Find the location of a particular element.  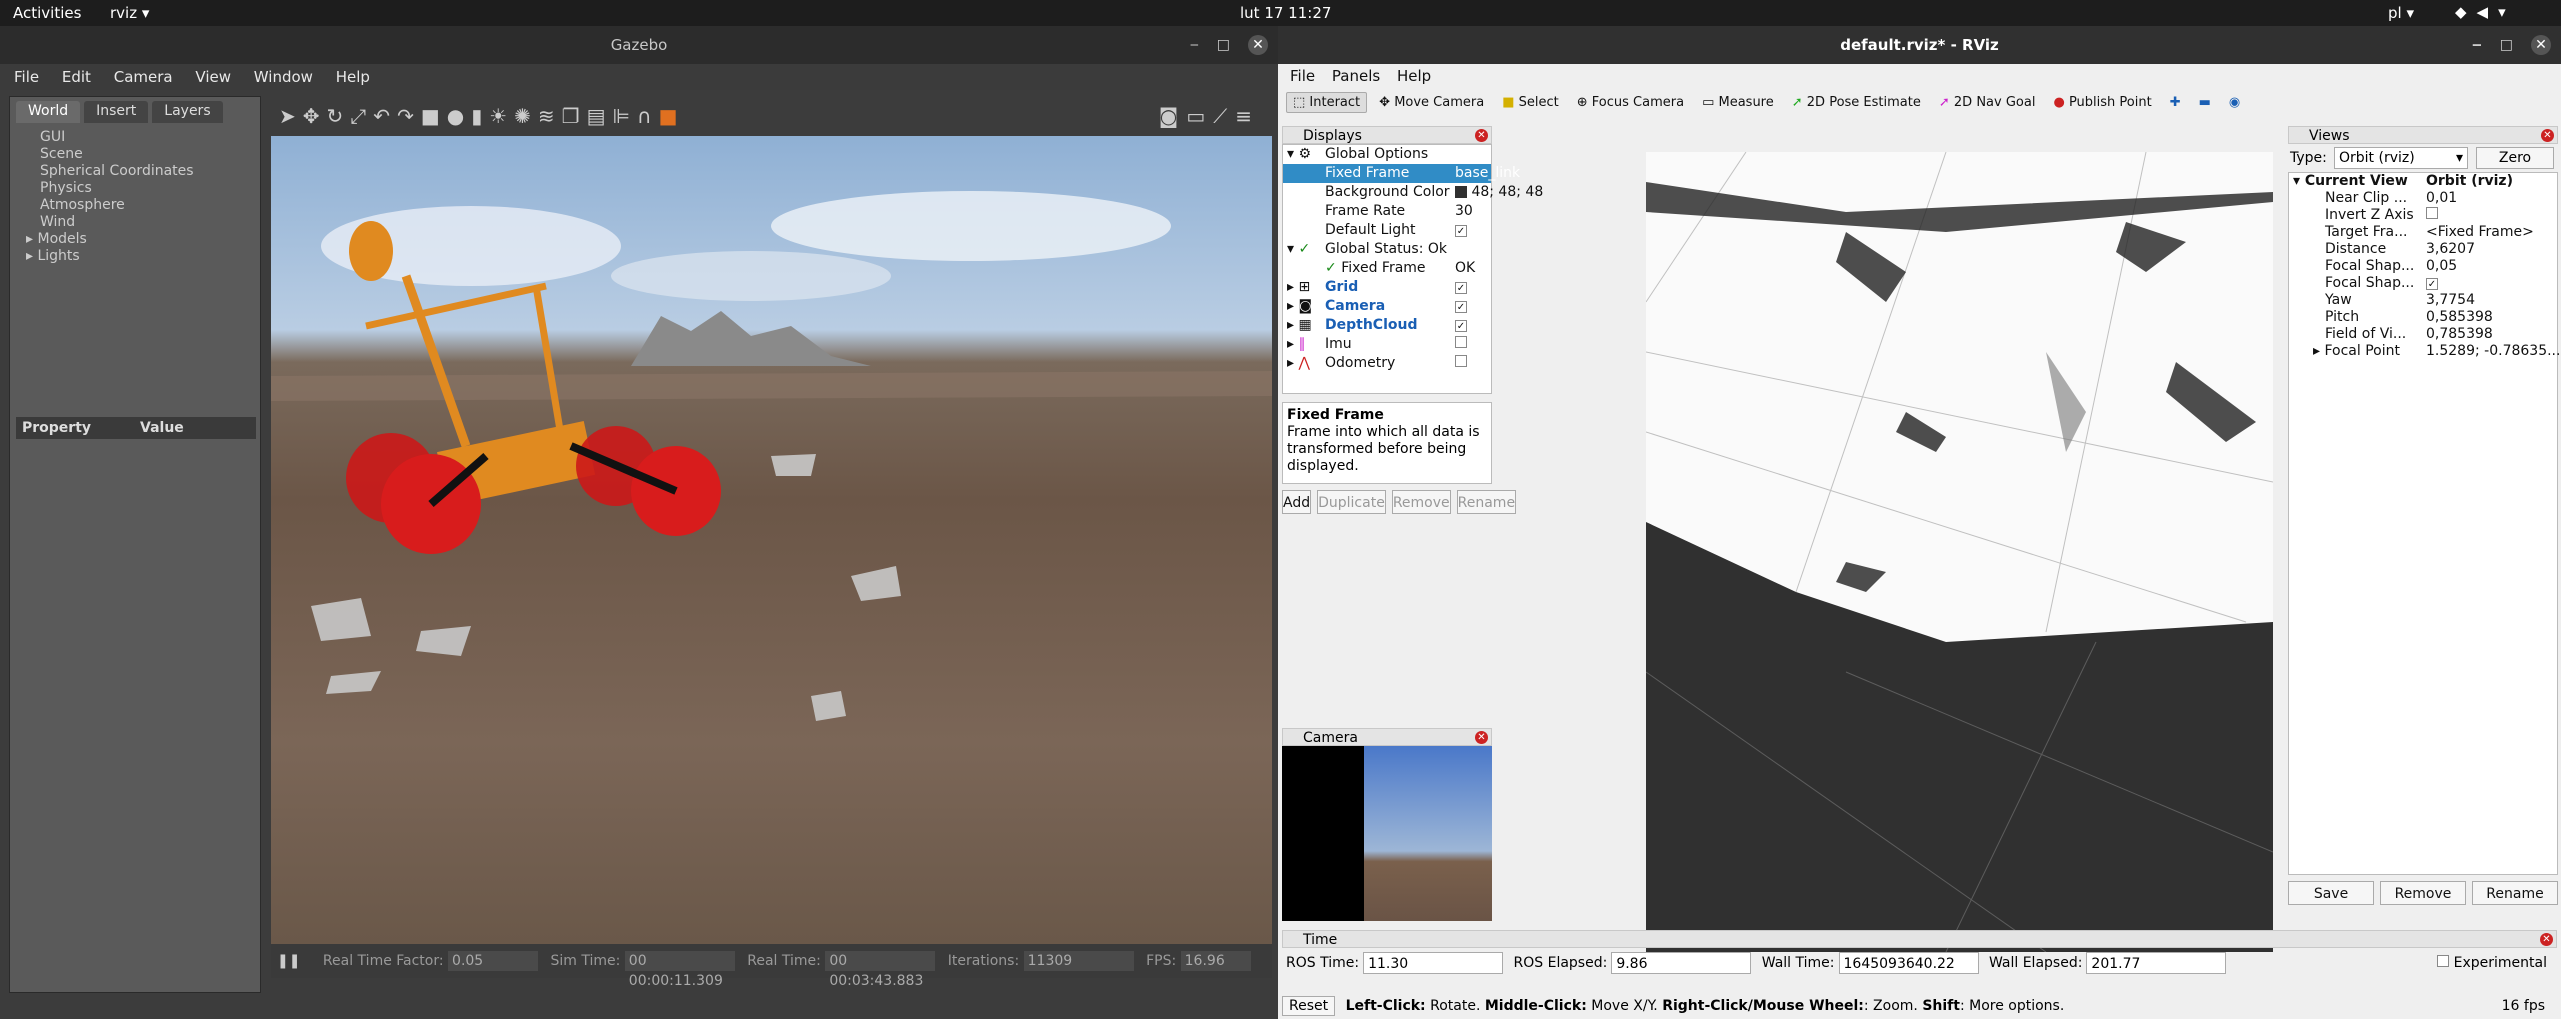

tree-item-lights: ▸ Lights is located at coordinates (143, 256).